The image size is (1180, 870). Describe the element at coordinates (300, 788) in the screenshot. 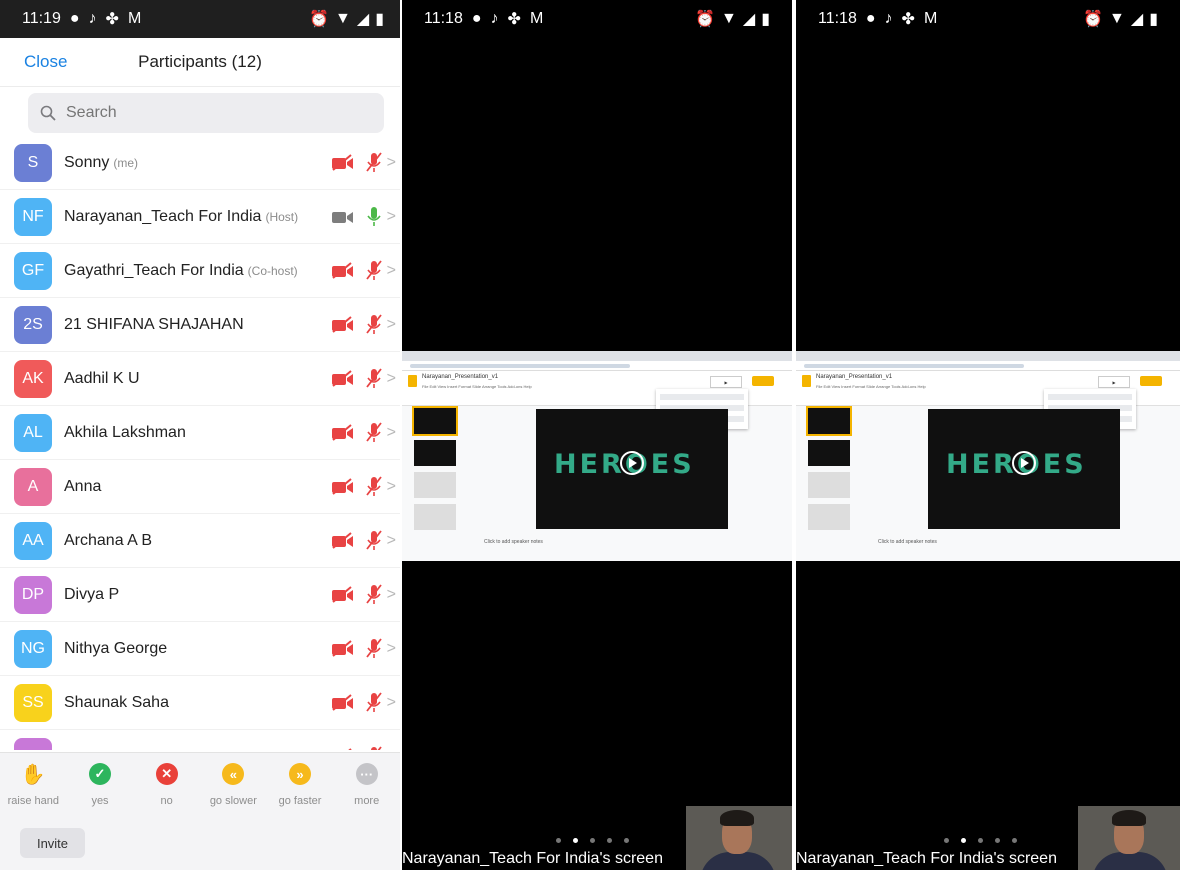

I see `reaction-go-faster-button: » go faster` at that location.